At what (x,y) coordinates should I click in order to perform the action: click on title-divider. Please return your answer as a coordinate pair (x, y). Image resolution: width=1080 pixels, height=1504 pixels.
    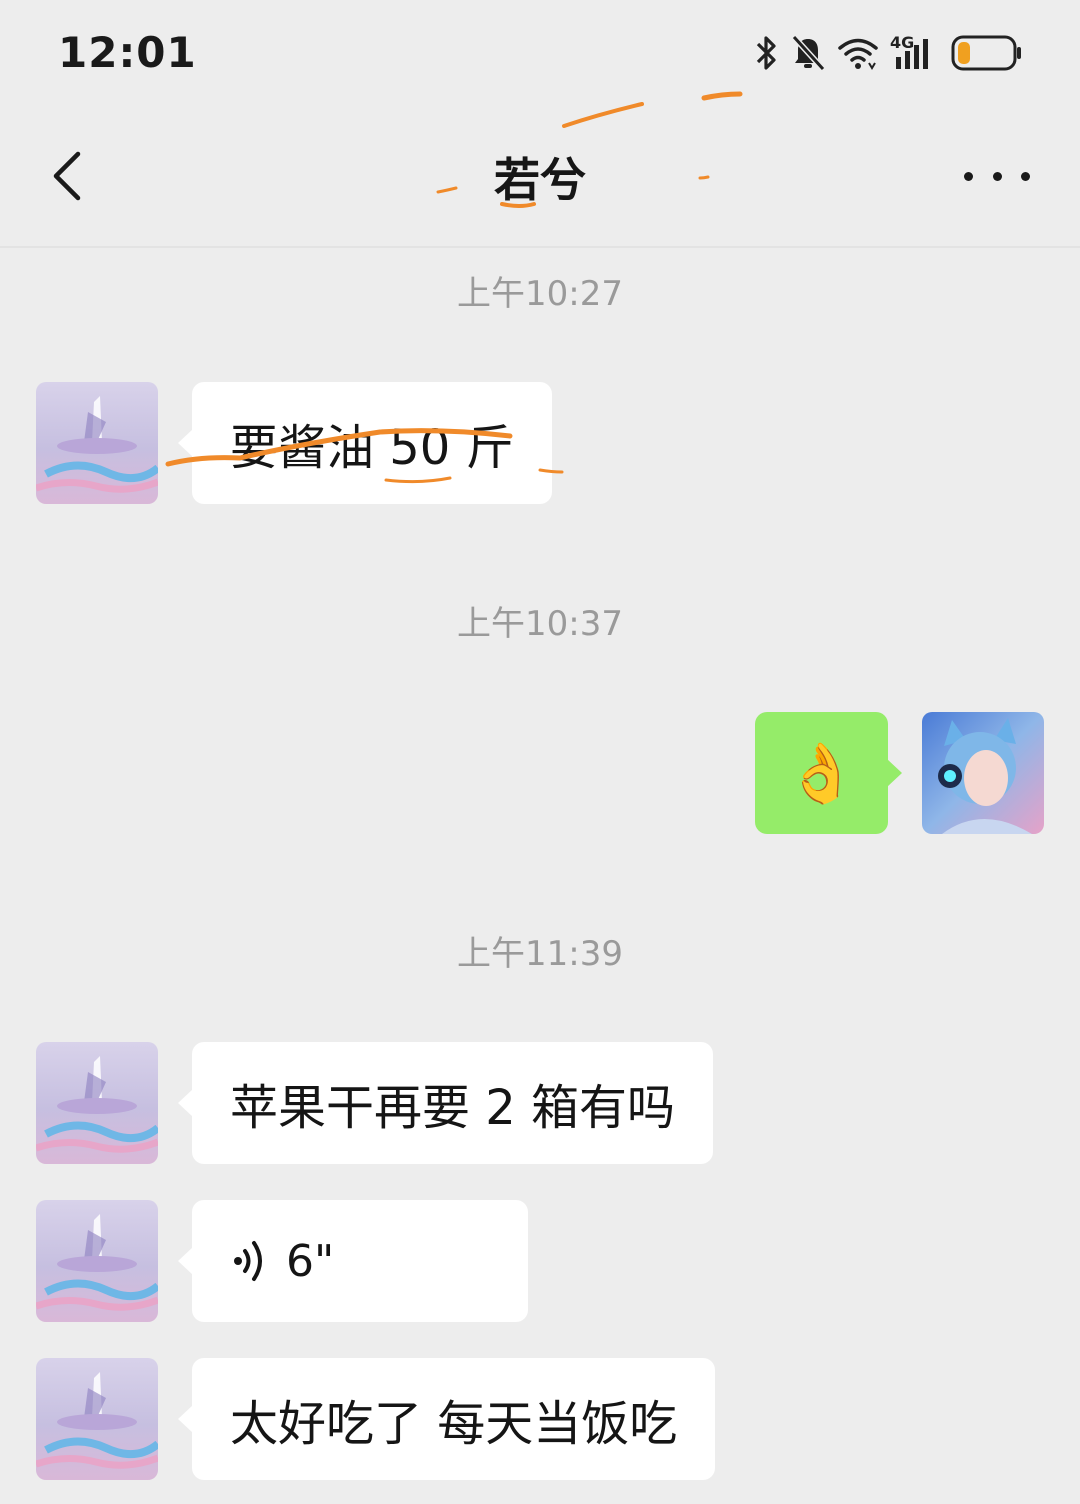
    Looking at the image, I should click on (540, 247).